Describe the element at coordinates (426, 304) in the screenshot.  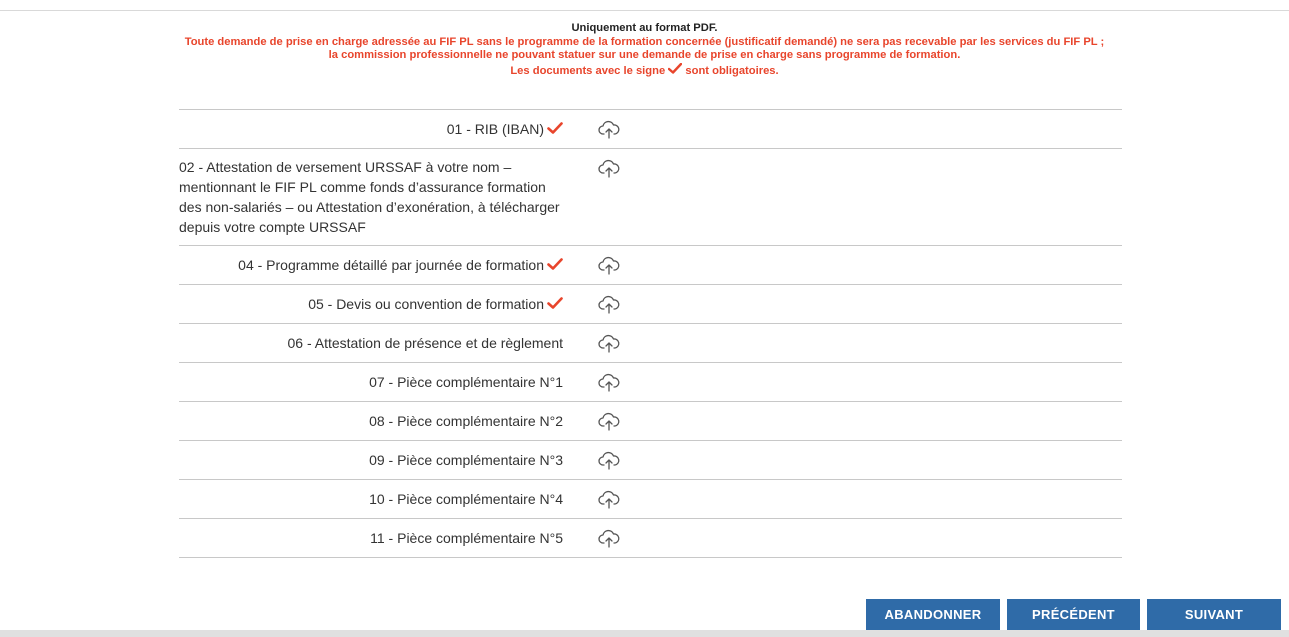
I see `document-label-text: 05 - Devis ou convention de formation` at that location.